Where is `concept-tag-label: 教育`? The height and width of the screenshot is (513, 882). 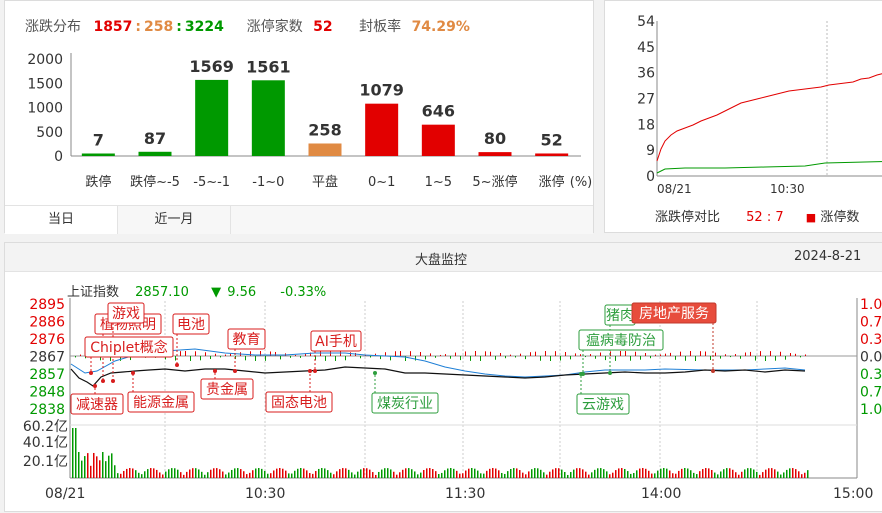 concept-tag-label: 教育 is located at coordinates (247, 340).